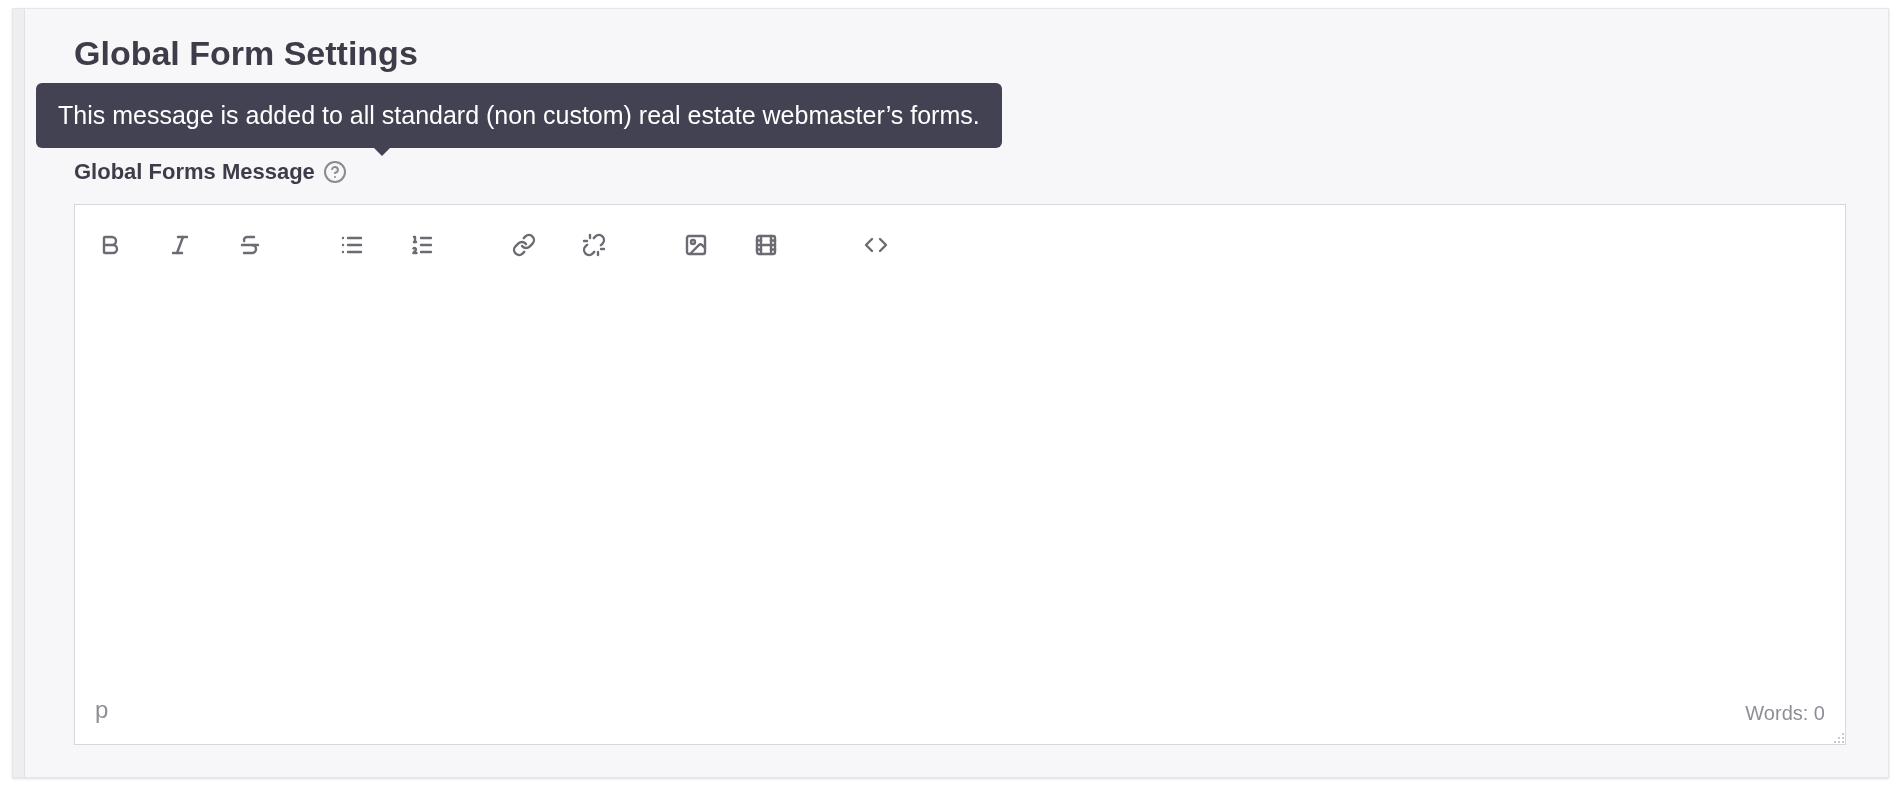 This screenshot has height=786, width=1901. What do you see at coordinates (334, 171) in the screenshot?
I see `help-icon` at bounding box center [334, 171].